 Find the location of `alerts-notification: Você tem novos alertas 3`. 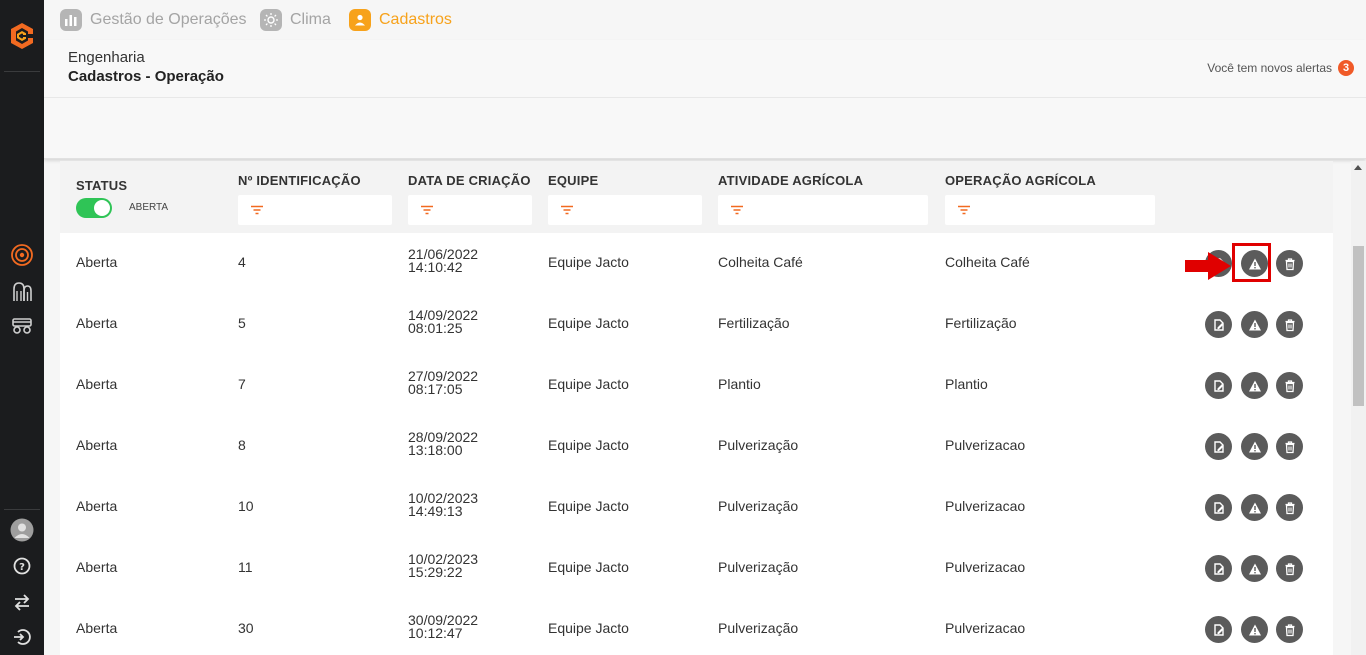

alerts-notification: Você tem novos alertas 3 is located at coordinates (1280, 68).